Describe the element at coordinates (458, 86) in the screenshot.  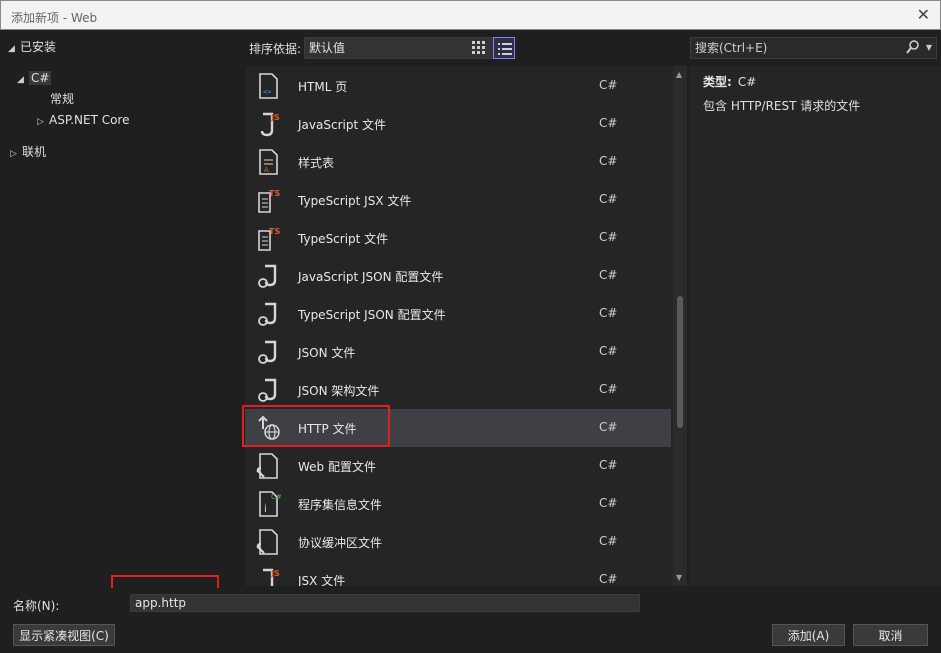
I see `template-row: <> HTML 页 C#` at that location.